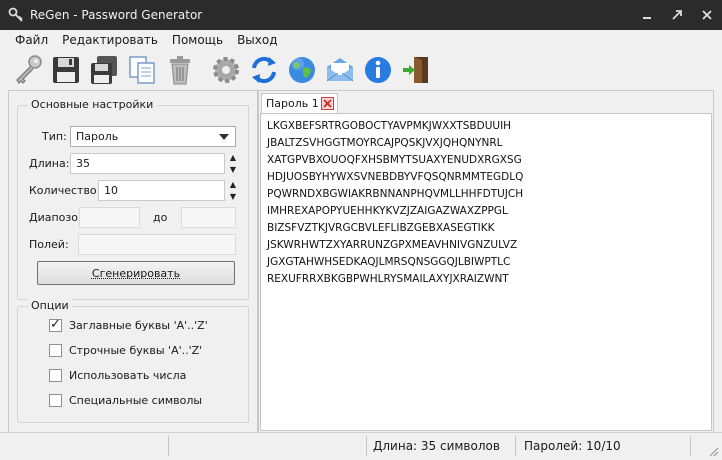 The width and height of the screenshot is (722, 460). I want to click on range-to-label: до, so click(160, 217).